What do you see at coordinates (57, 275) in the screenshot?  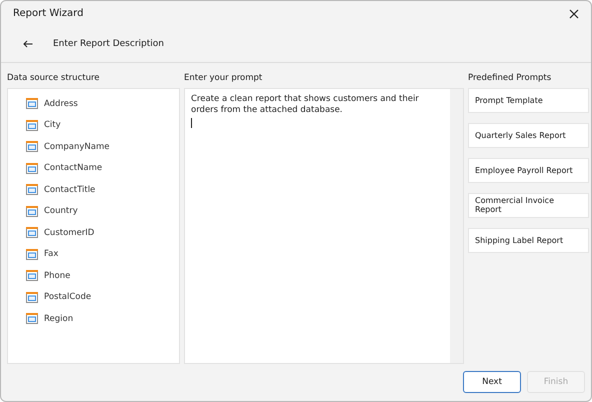 I see `field-name: Phone` at bounding box center [57, 275].